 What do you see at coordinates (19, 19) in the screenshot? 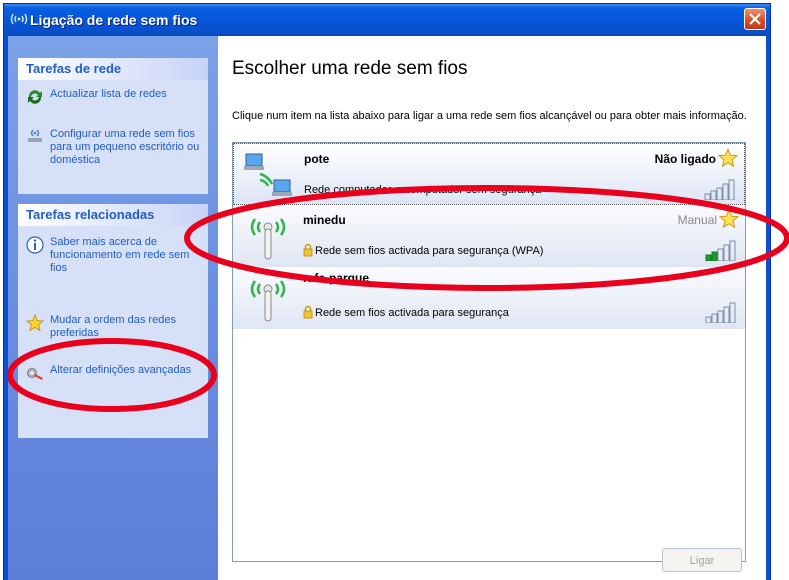
I see `wireless-icon` at bounding box center [19, 19].